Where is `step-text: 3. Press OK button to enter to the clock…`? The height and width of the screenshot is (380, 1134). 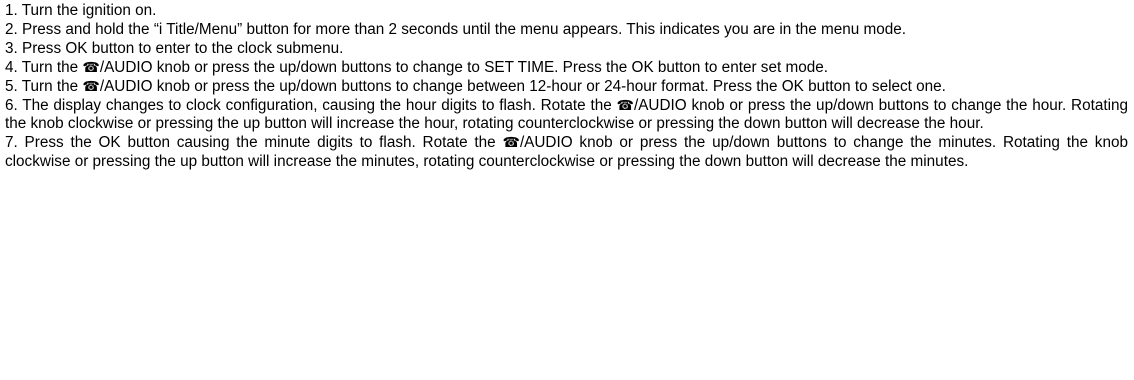
step-text: 3. Press OK button to enter to the clock… is located at coordinates (174, 48).